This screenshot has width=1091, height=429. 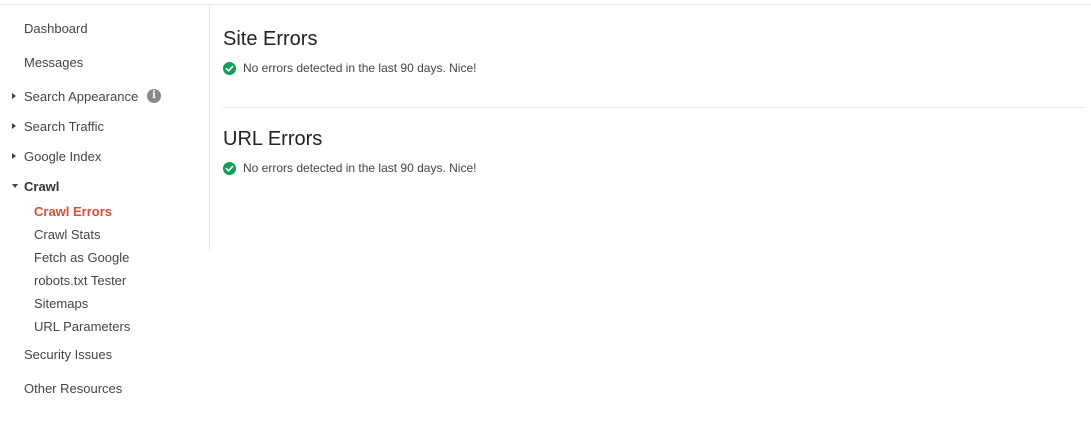 I want to click on sidebar-item-google-index: Google Index, so click(x=62, y=156).